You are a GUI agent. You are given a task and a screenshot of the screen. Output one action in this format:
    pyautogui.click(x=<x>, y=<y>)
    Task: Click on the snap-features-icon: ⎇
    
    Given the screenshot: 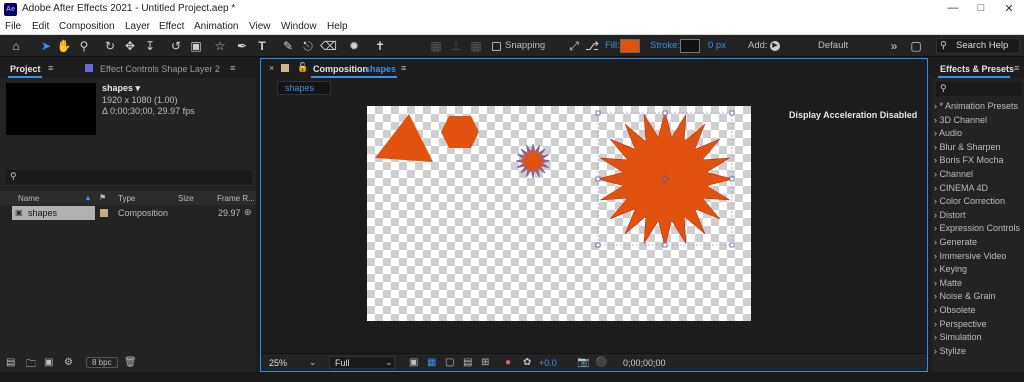 What is the action you would take?
    pyautogui.click(x=592, y=46)
    